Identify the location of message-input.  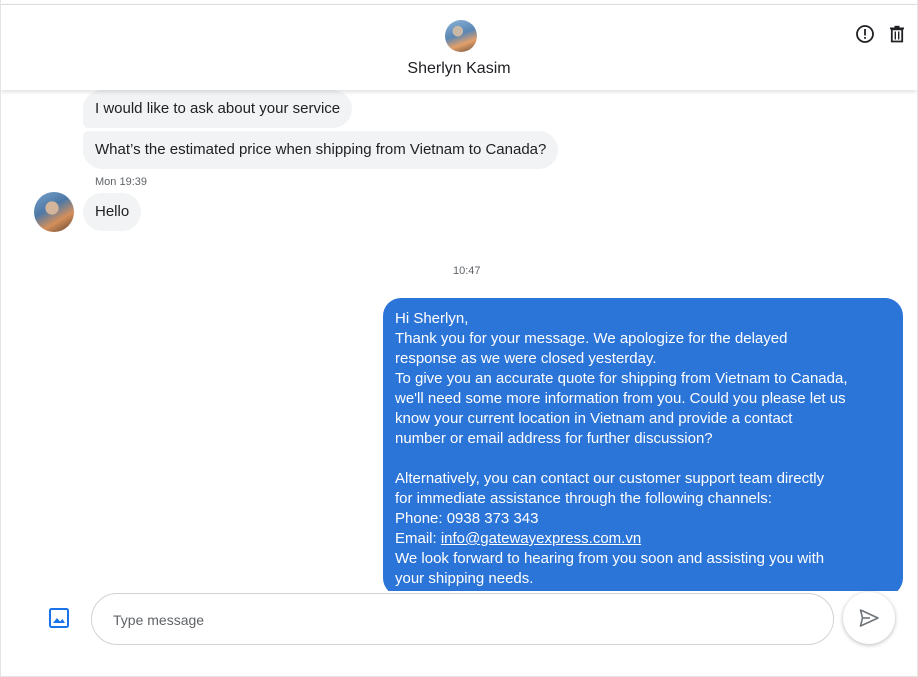
(463, 620).